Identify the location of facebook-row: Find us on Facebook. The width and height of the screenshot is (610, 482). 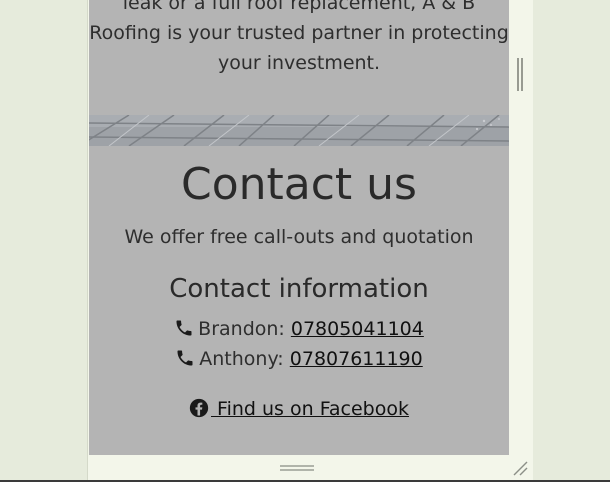
(299, 409).